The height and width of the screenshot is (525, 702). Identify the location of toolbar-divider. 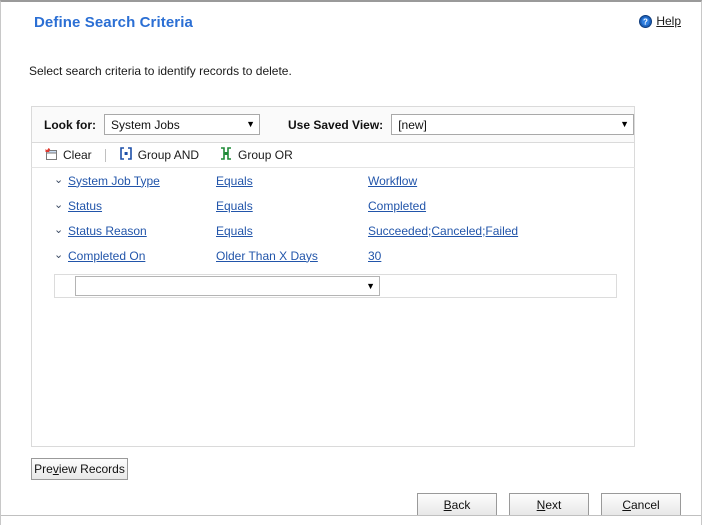
(105, 155).